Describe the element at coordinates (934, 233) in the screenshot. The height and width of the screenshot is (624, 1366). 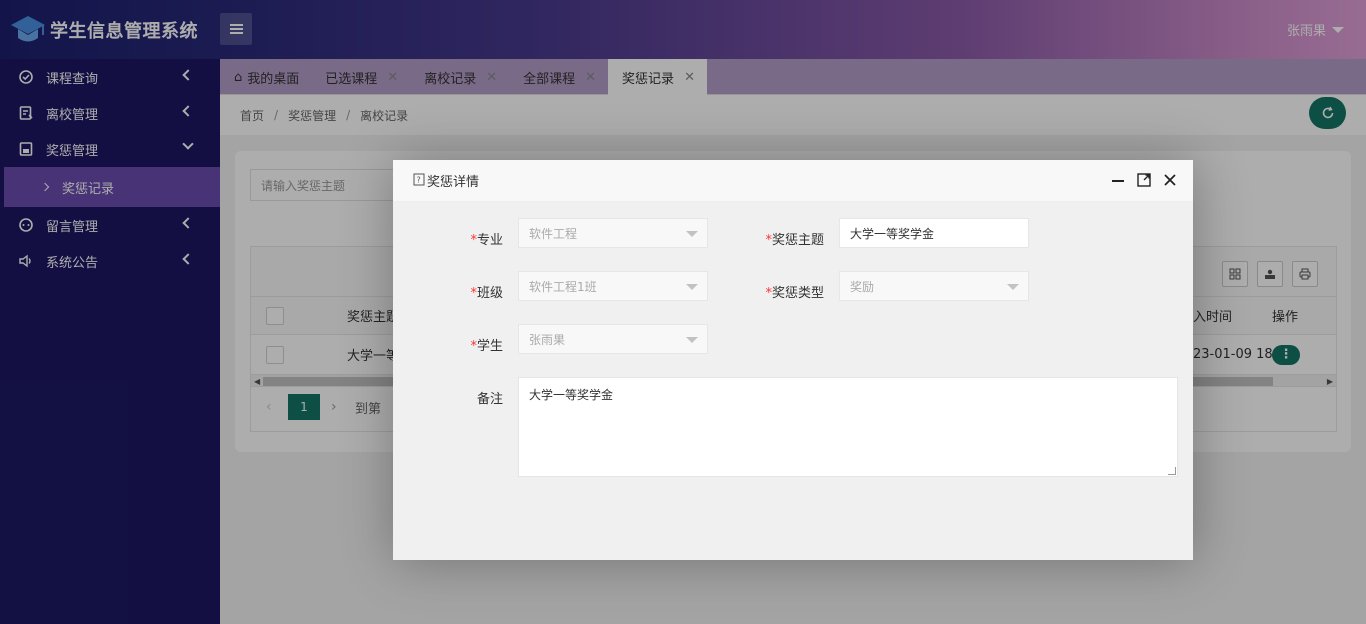
I see `topic-input: 大学一等奖学金` at that location.